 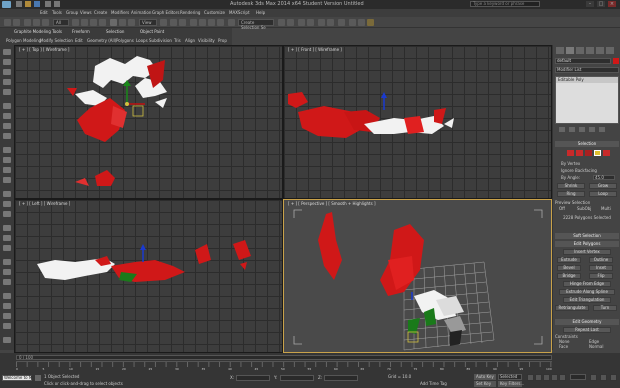 What do you see at coordinates (587, 244) in the screenshot?
I see `edit-polygons-rollout-header: Edit Polygons` at bounding box center [587, 244].